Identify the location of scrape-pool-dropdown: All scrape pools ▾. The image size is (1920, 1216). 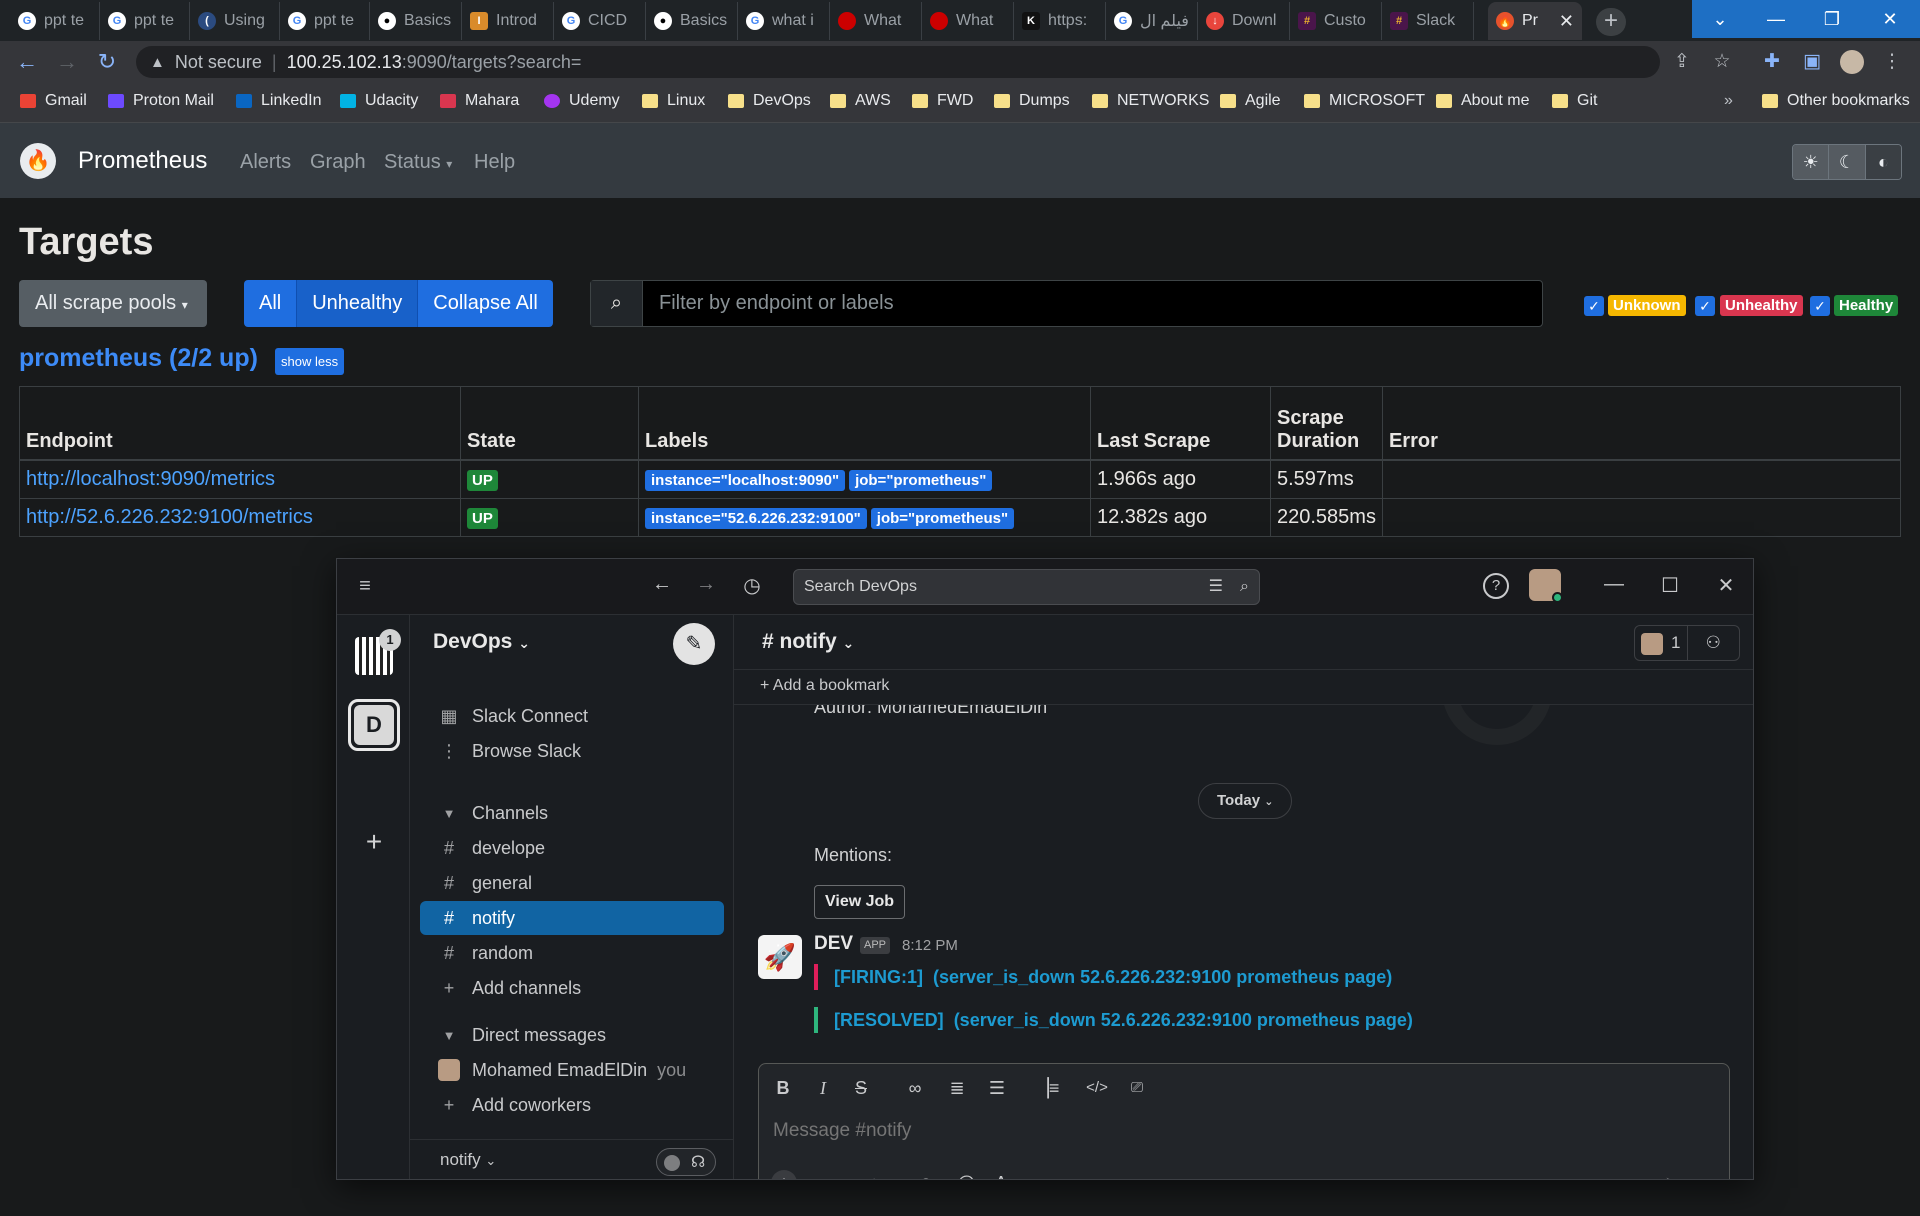
(113, 303).